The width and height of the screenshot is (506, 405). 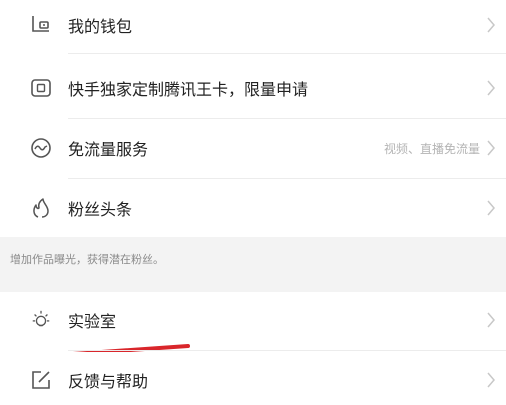 I want to click on sim-card-icon, so click(x=41, y=88).